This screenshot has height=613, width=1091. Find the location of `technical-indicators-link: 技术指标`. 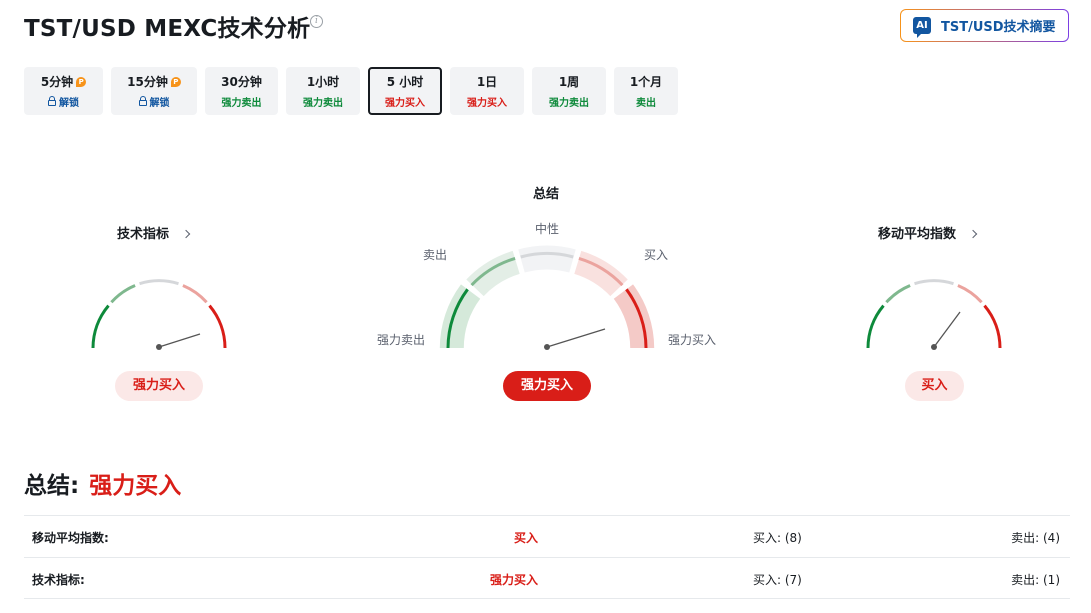

technical-indicators-link: 技术指标 is located at coordinates (154, 232).